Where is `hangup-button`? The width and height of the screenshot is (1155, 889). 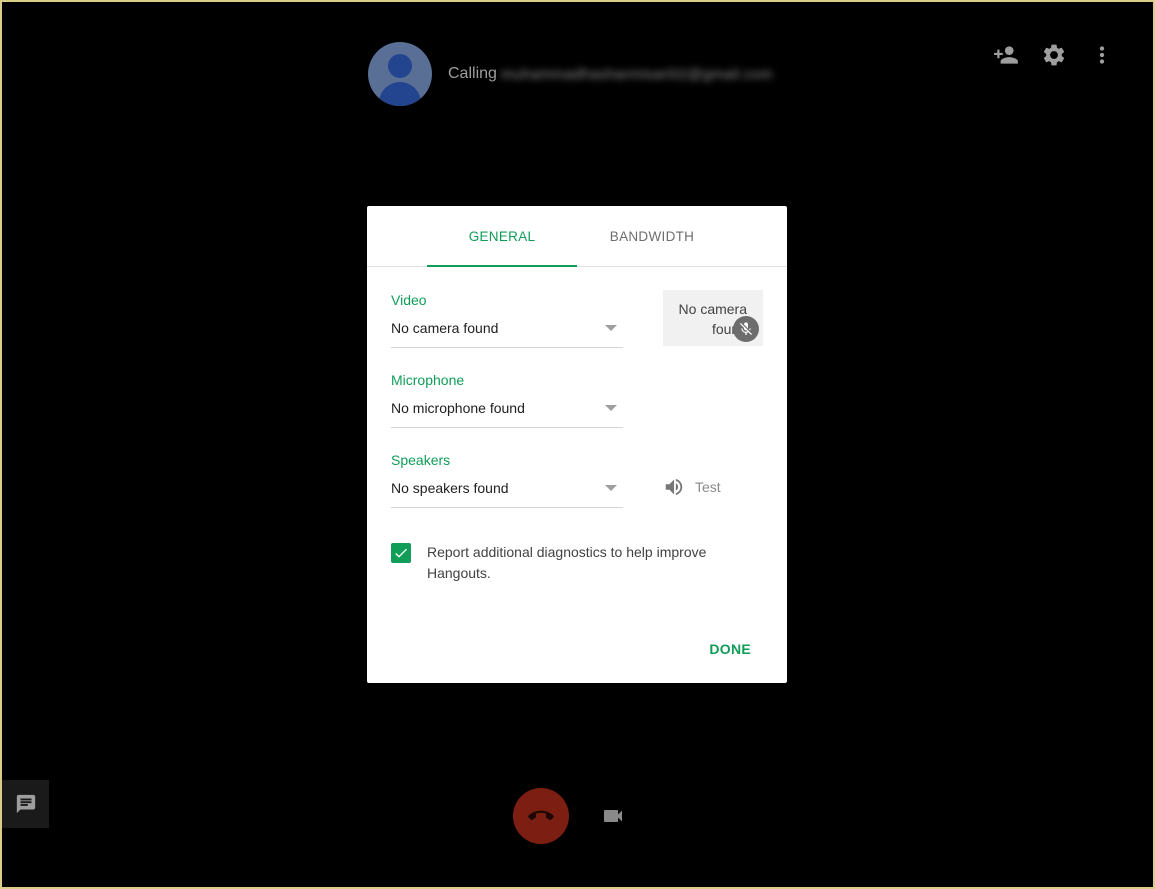 hangup-button is located at coordinates (541, 816).